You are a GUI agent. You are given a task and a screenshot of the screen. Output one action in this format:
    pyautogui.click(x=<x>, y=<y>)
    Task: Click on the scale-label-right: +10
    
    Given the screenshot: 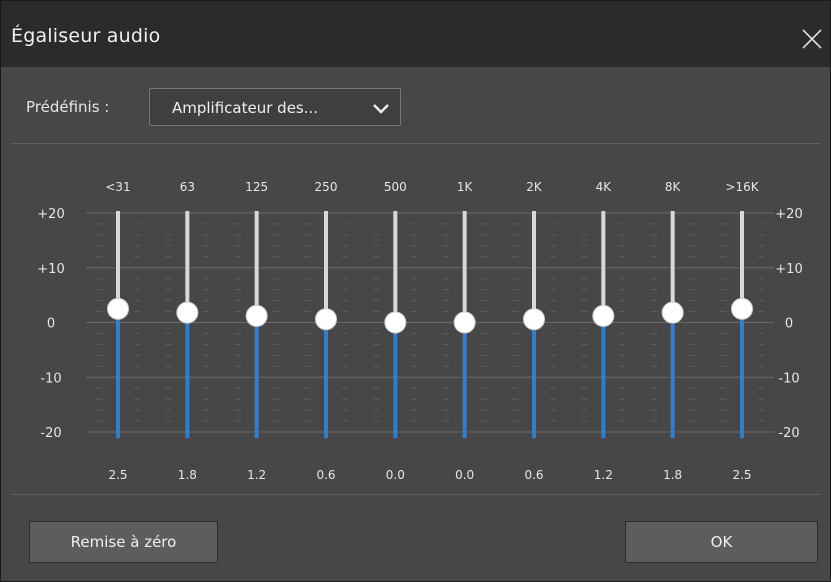 What is the action you would take?
    pyautogui.click(x=788, y=269)
    